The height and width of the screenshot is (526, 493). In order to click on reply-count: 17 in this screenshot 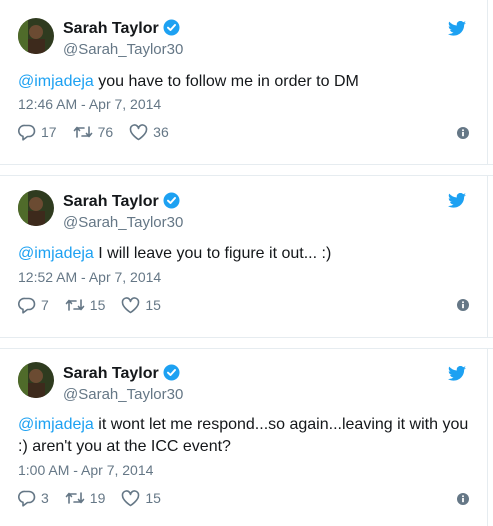, I will do `click(49, 132)`.